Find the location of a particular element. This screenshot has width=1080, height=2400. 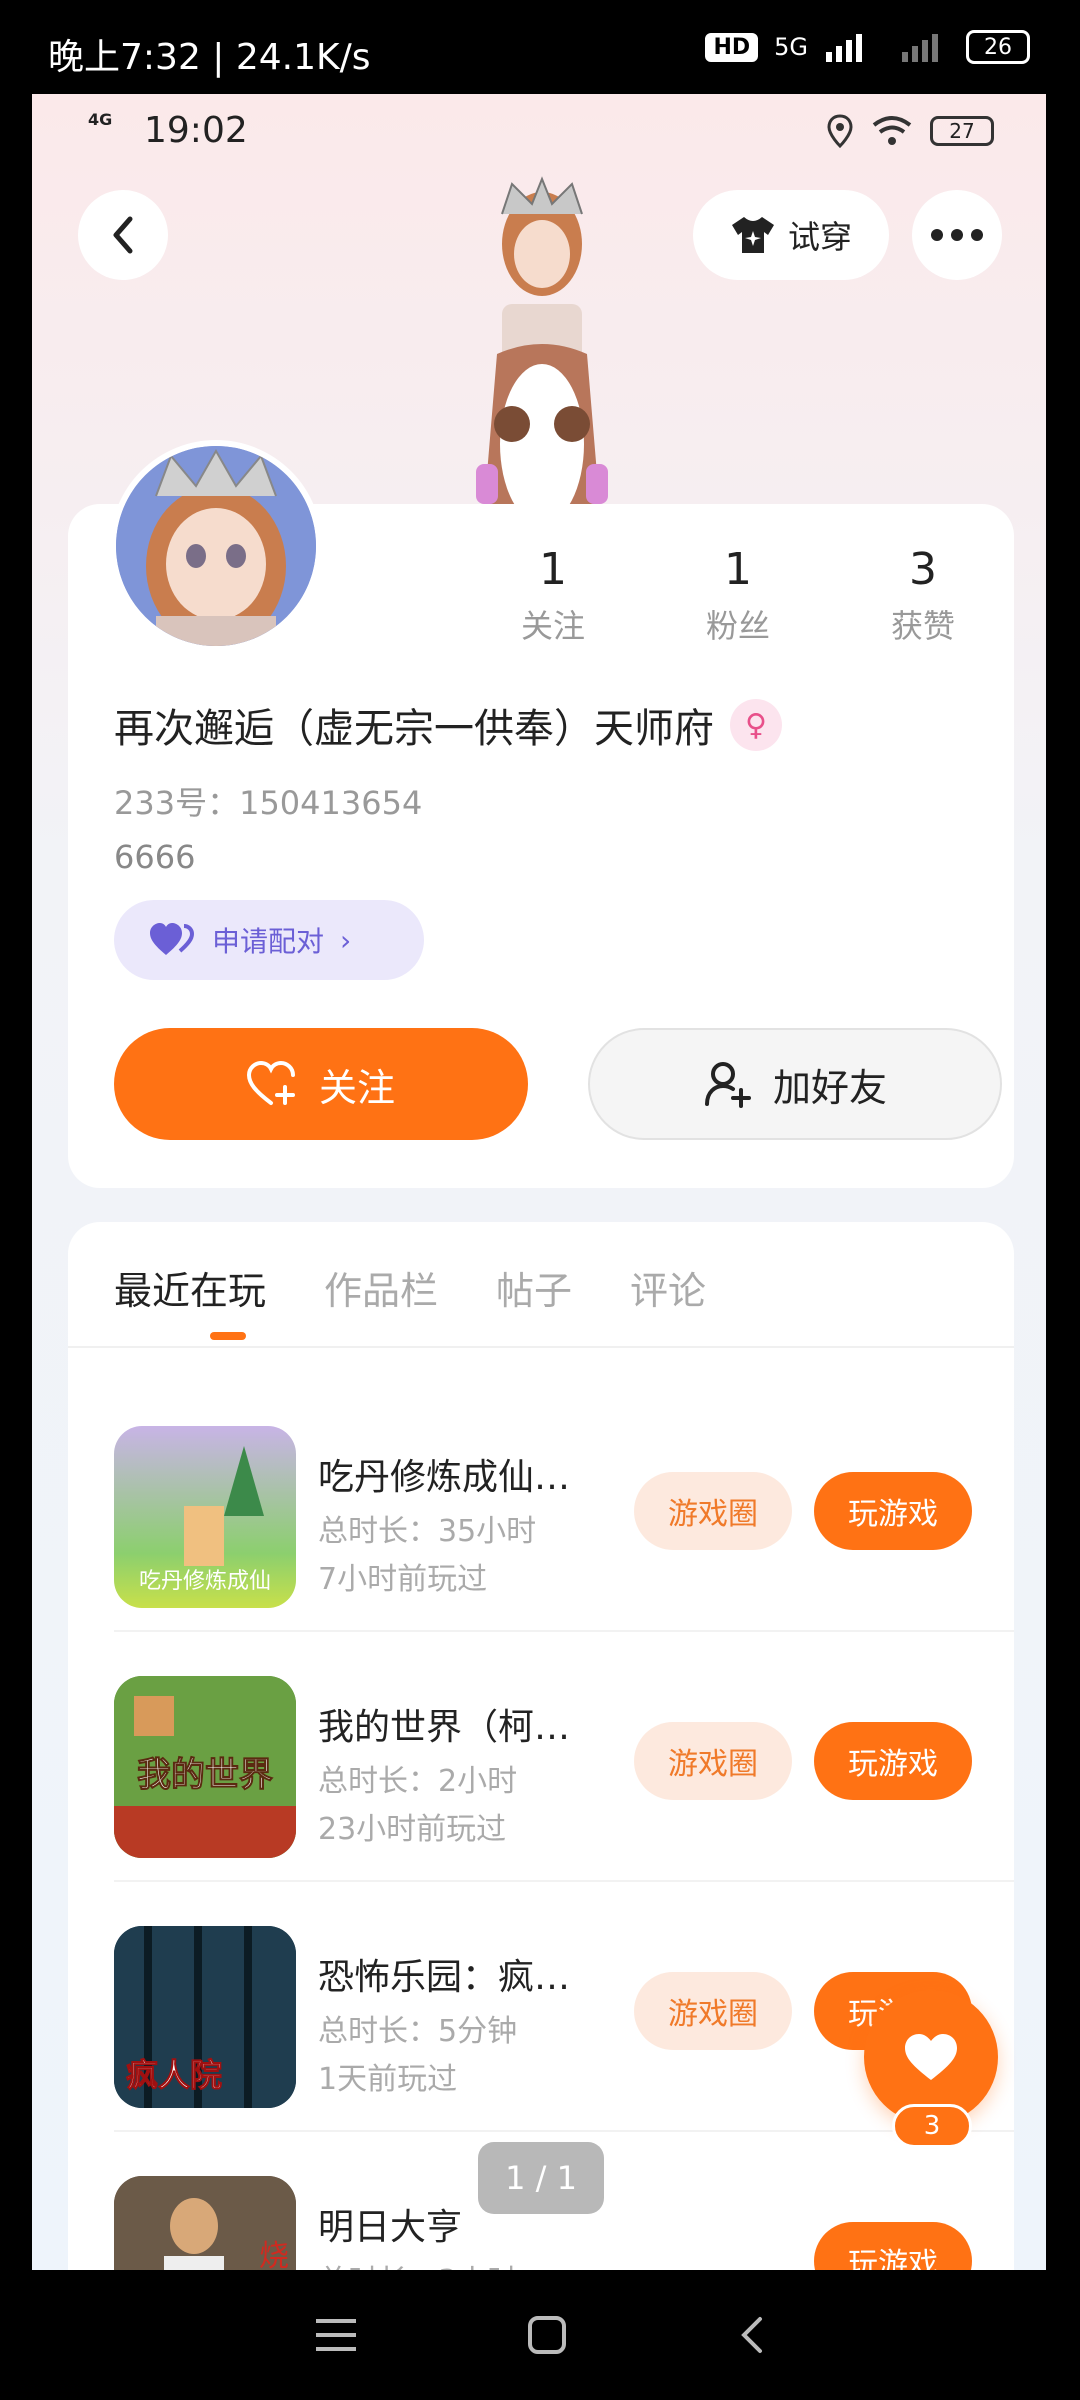

hd-icon: HD is located at coordinates (732, 47).